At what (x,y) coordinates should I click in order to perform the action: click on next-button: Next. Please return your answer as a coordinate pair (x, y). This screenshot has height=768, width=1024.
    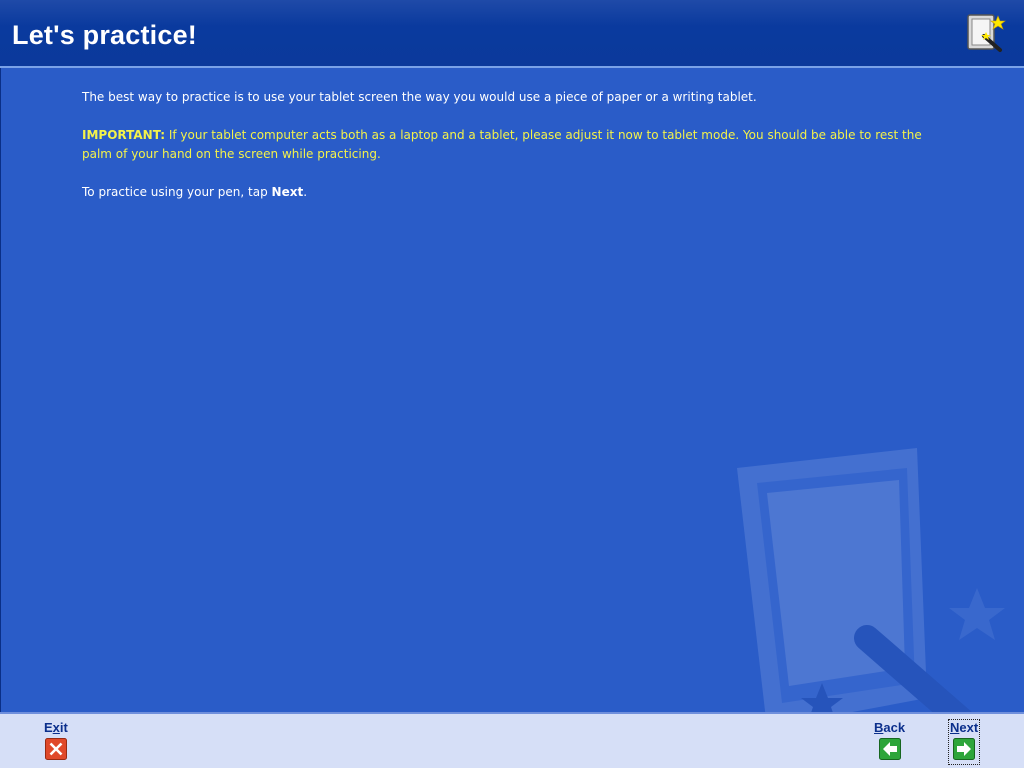
    Looking at the image, I should click on (964, 742).